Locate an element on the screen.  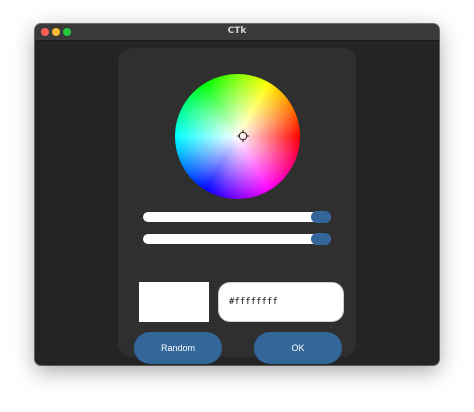
brightness-slider is located at coordinates (237, 217).